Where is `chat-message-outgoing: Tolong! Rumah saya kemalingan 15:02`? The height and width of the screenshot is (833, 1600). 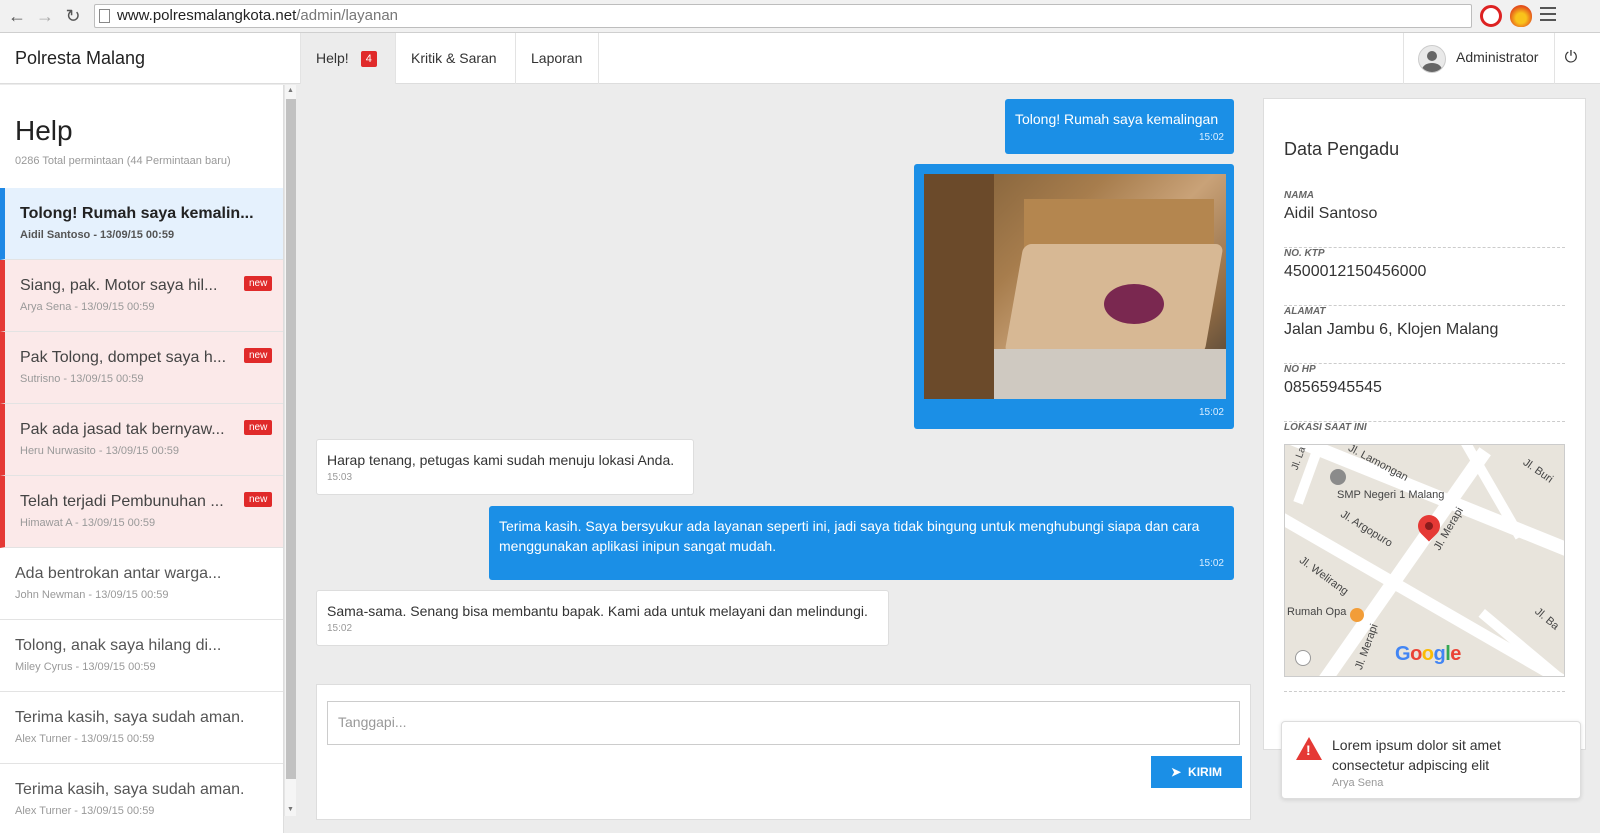 chat-message-outgoing: Tolong! Rumah saya kemalingan 15:02 is located at coordinates (1119, 126).